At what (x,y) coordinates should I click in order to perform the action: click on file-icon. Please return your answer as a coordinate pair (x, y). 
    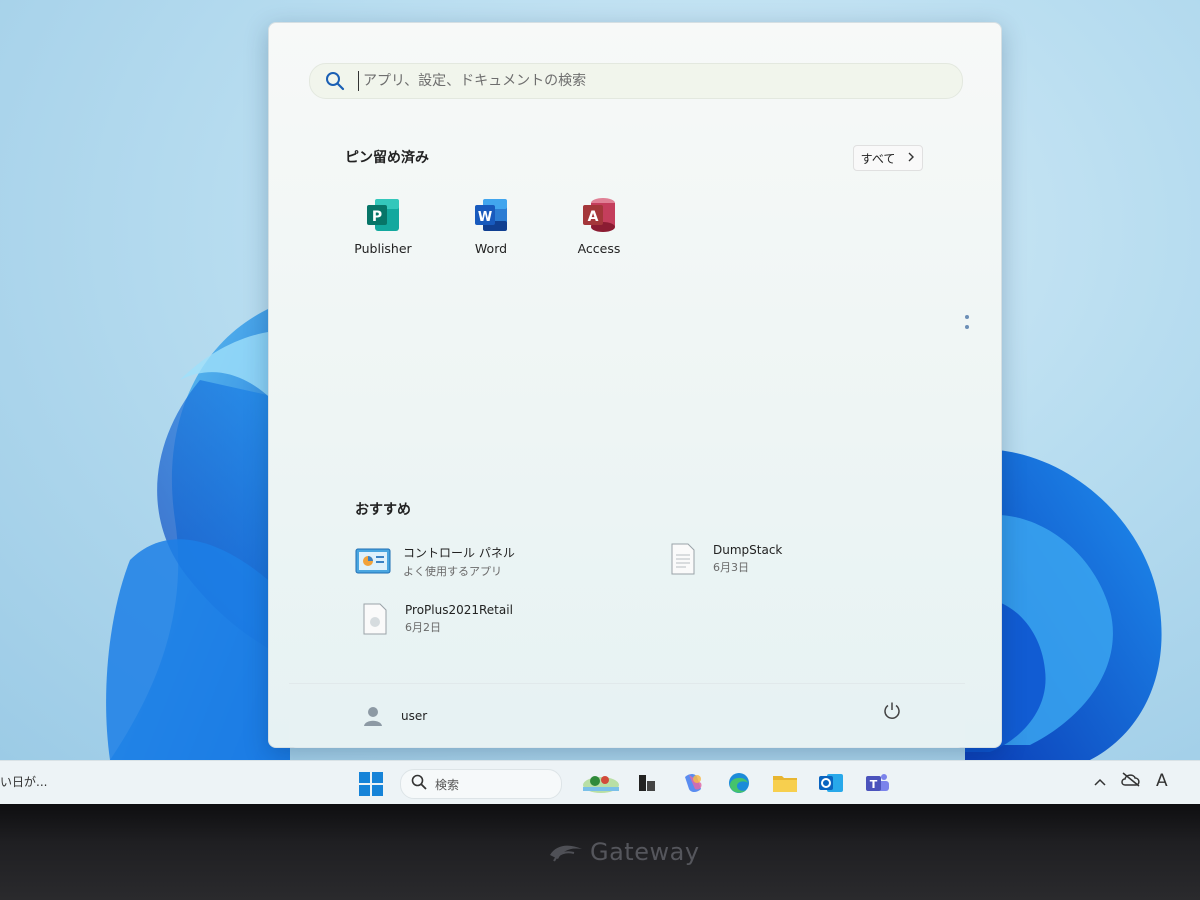
    Looking at the image, I should click on (375, 619).